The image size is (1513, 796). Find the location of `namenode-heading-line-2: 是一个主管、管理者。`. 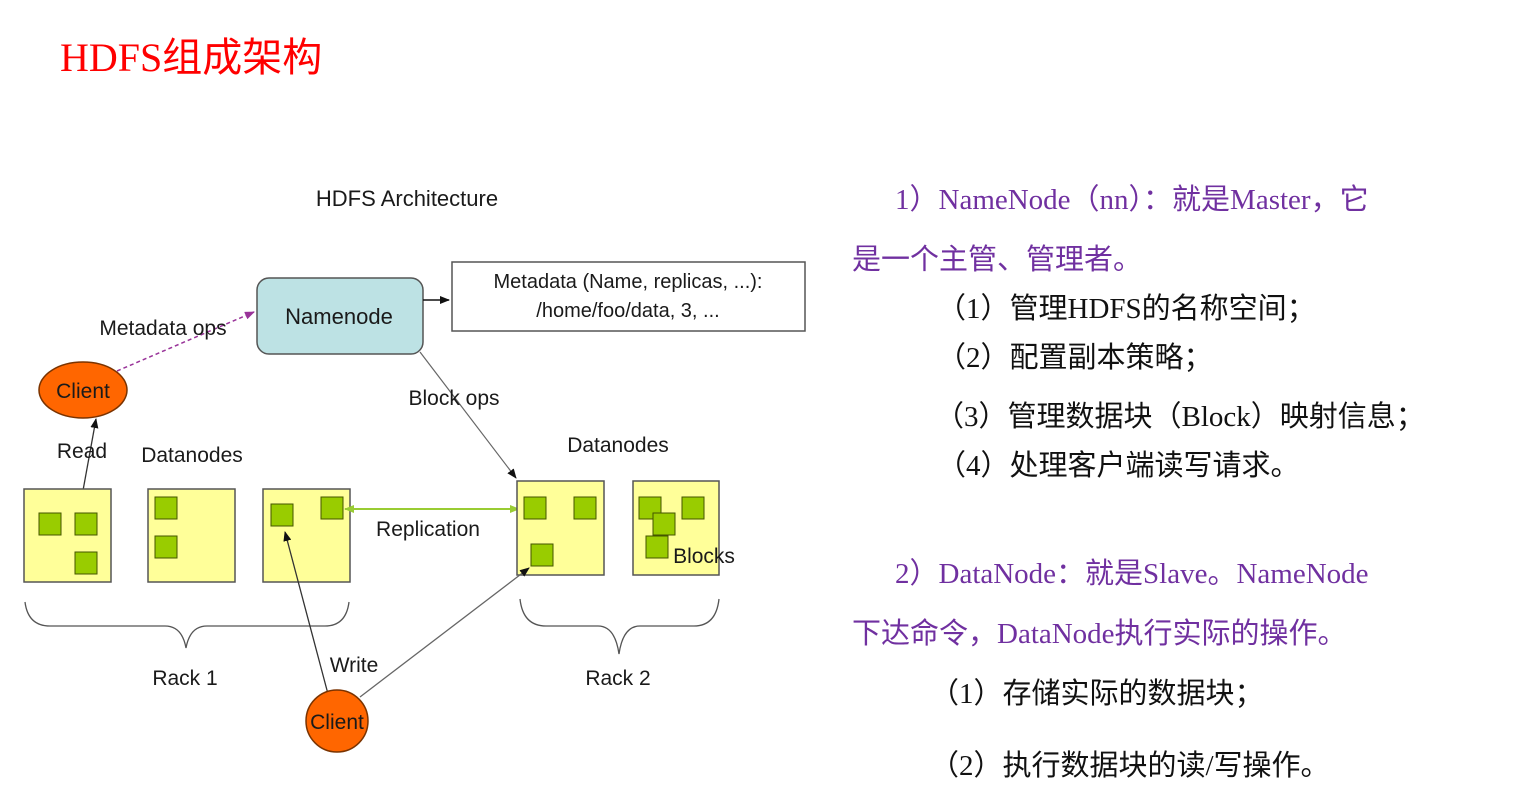

namenode-heading-line-2: 是一个主管、管理者。 is located at coordinates (997, 260).